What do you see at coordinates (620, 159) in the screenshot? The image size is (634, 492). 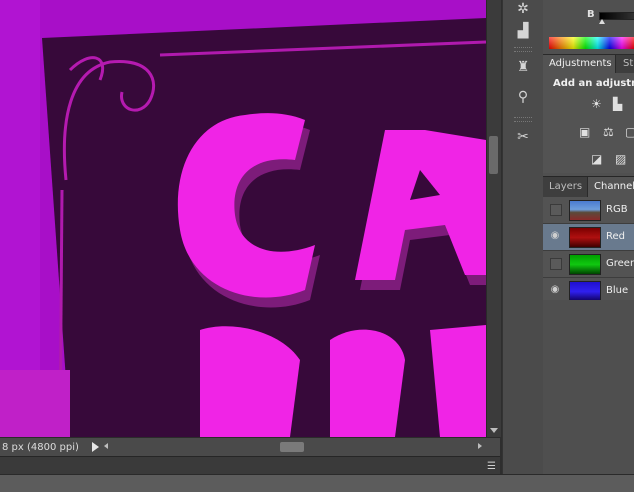 I see `gradient-map-icon: ▨` at bounding box center [620, 159].